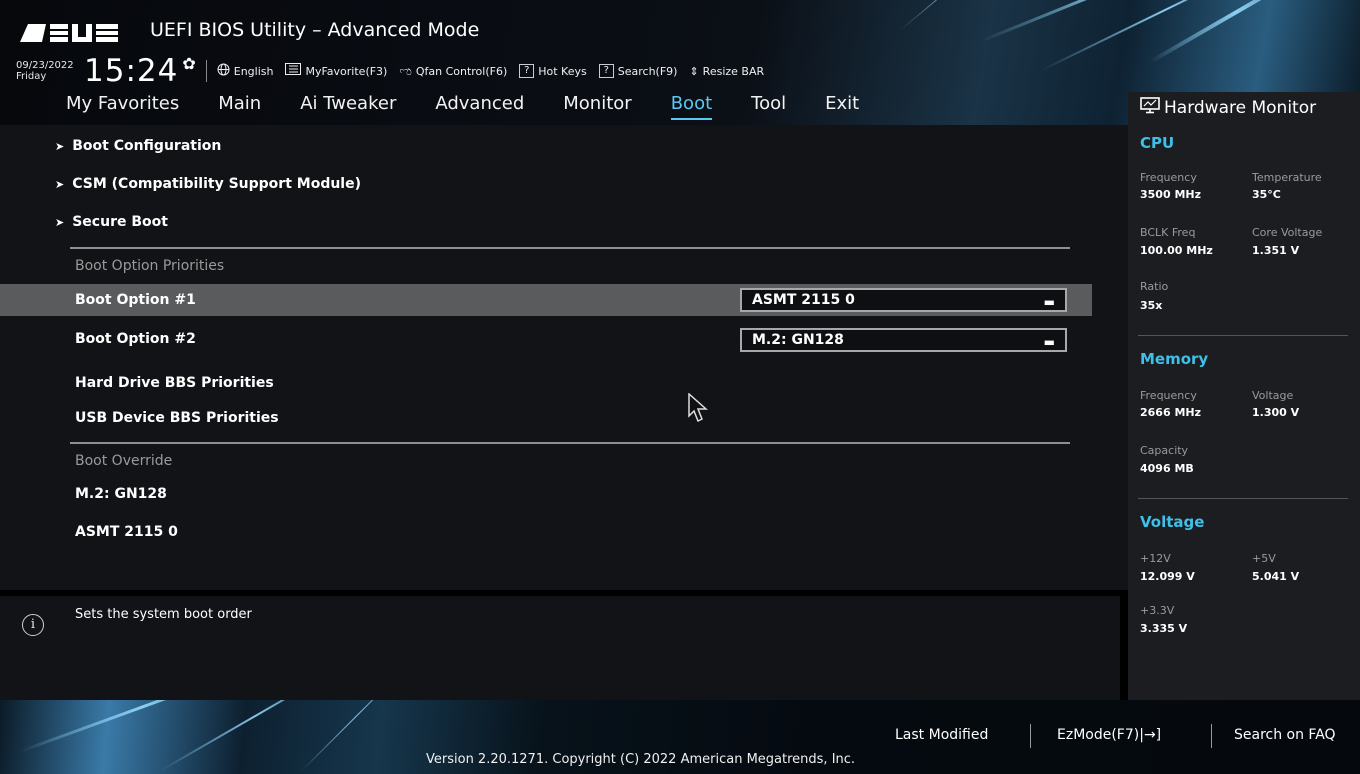 This screenshot has height=774, width=1360. Describe the element at coordinates (768, 108) in the screenshot. I see `tab-tool: Tool` at that location.